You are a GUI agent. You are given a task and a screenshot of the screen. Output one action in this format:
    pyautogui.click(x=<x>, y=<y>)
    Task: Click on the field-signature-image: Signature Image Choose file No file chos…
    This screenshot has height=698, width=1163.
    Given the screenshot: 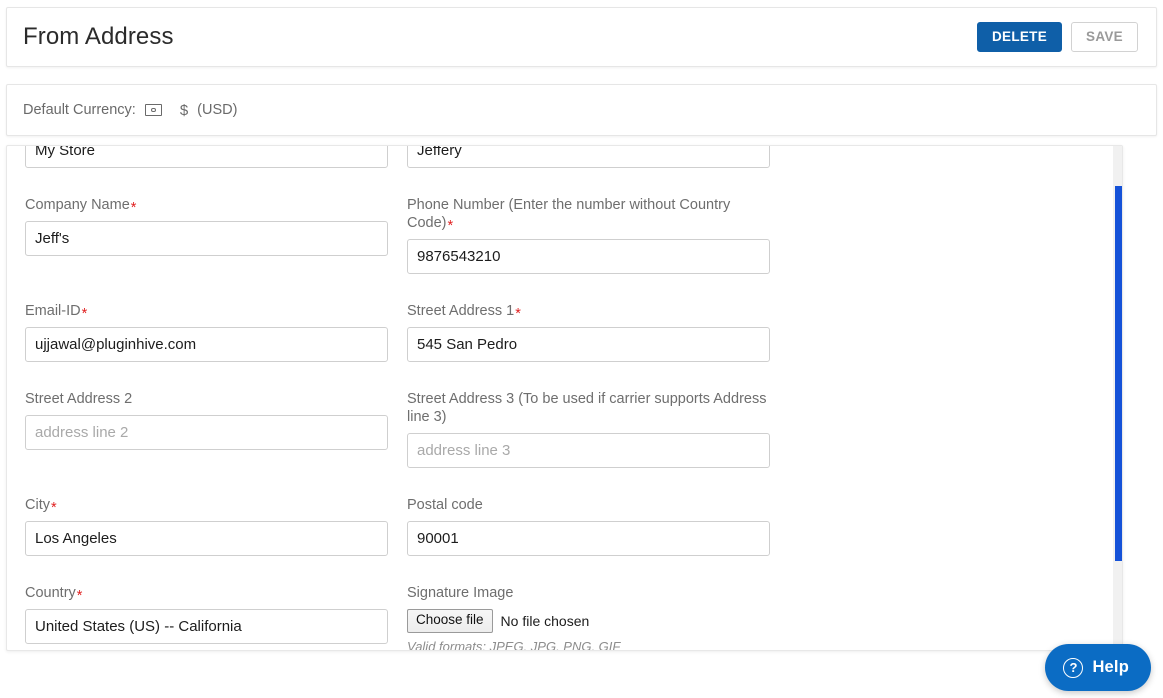 What is the action you would take?
    pyautogui.click(x=588, y=617)
    